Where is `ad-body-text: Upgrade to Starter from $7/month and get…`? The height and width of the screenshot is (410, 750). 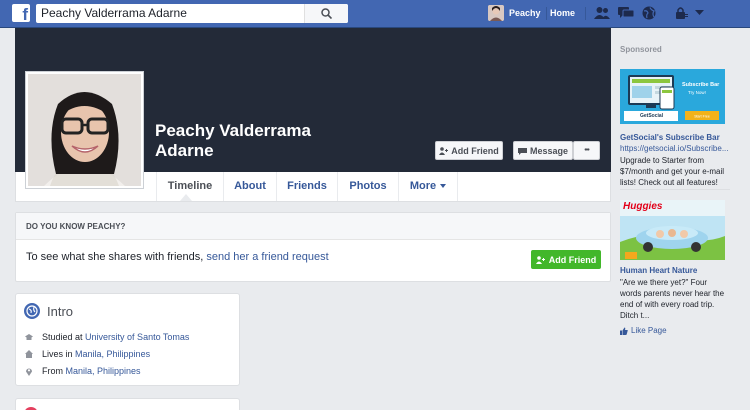
ad-body-text: Upgrade to Starter from $7/month and get… is located at coordinates (672, 171).